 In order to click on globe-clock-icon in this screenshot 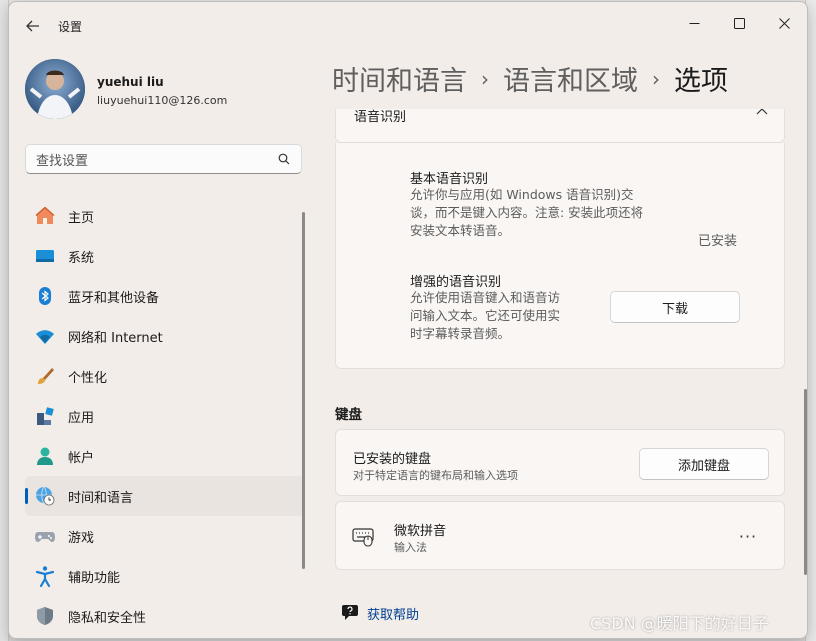, I will do `click(45, 496)`.